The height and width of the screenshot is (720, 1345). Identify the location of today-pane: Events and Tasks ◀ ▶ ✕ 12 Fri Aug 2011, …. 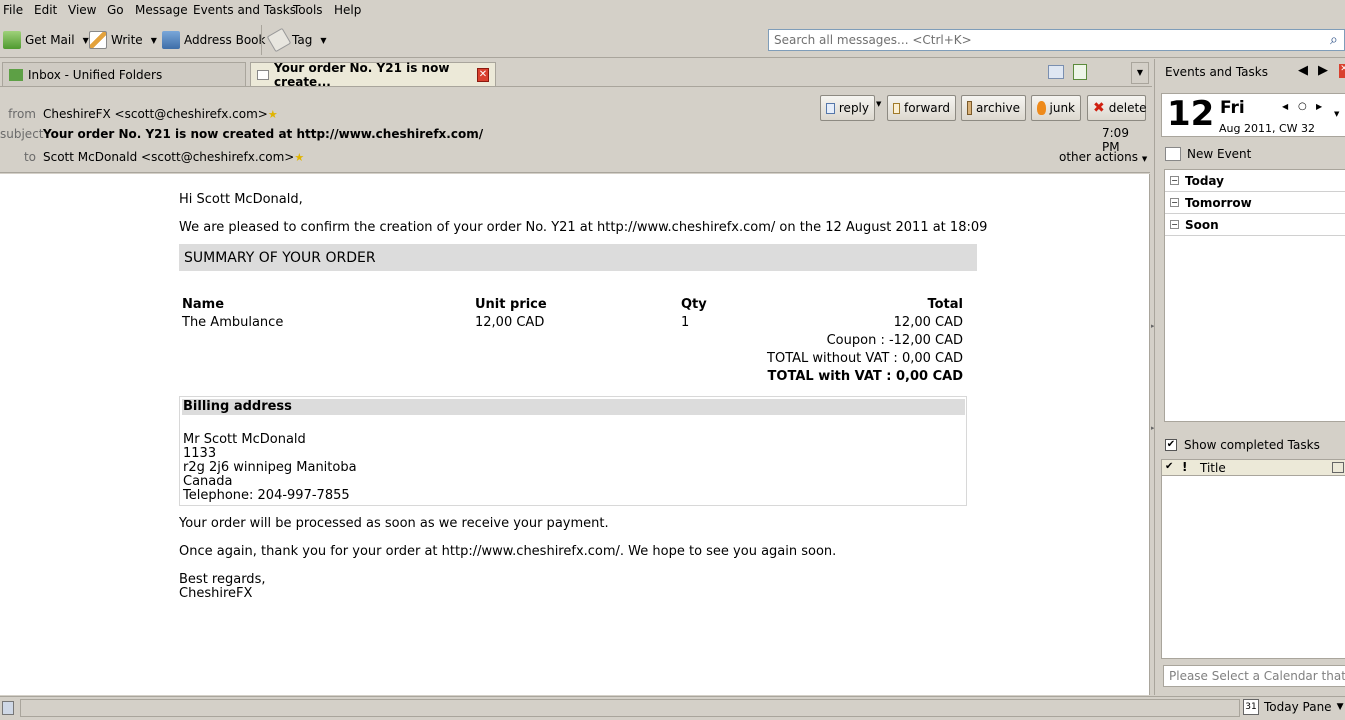
(1249, 377).